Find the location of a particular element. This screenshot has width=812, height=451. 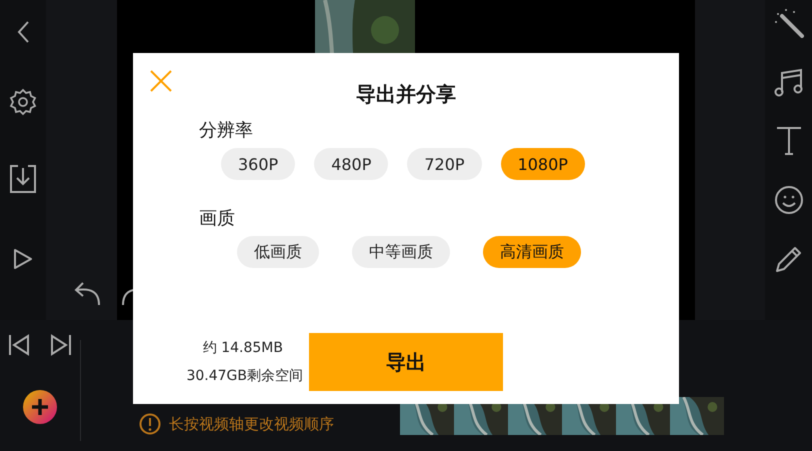

magic-wand-icon is located at coordinates (789, 23).